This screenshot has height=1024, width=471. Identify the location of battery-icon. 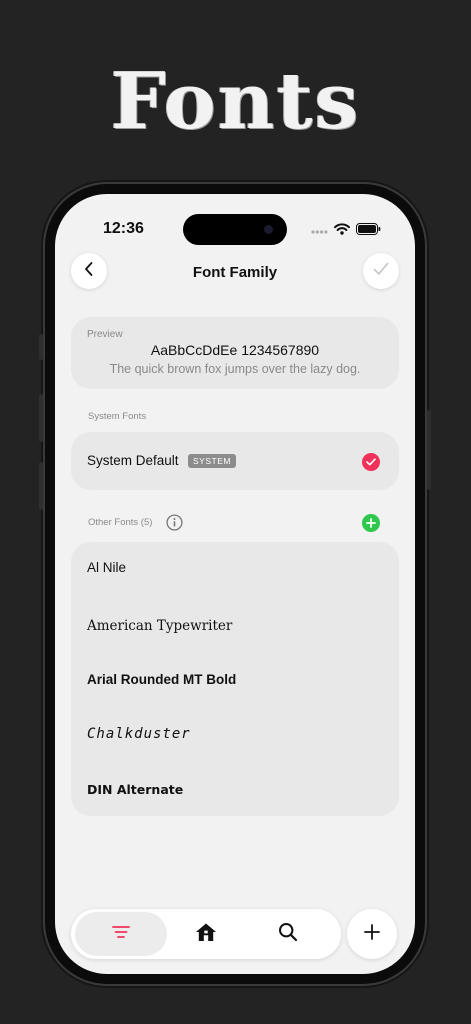
(368, 231).